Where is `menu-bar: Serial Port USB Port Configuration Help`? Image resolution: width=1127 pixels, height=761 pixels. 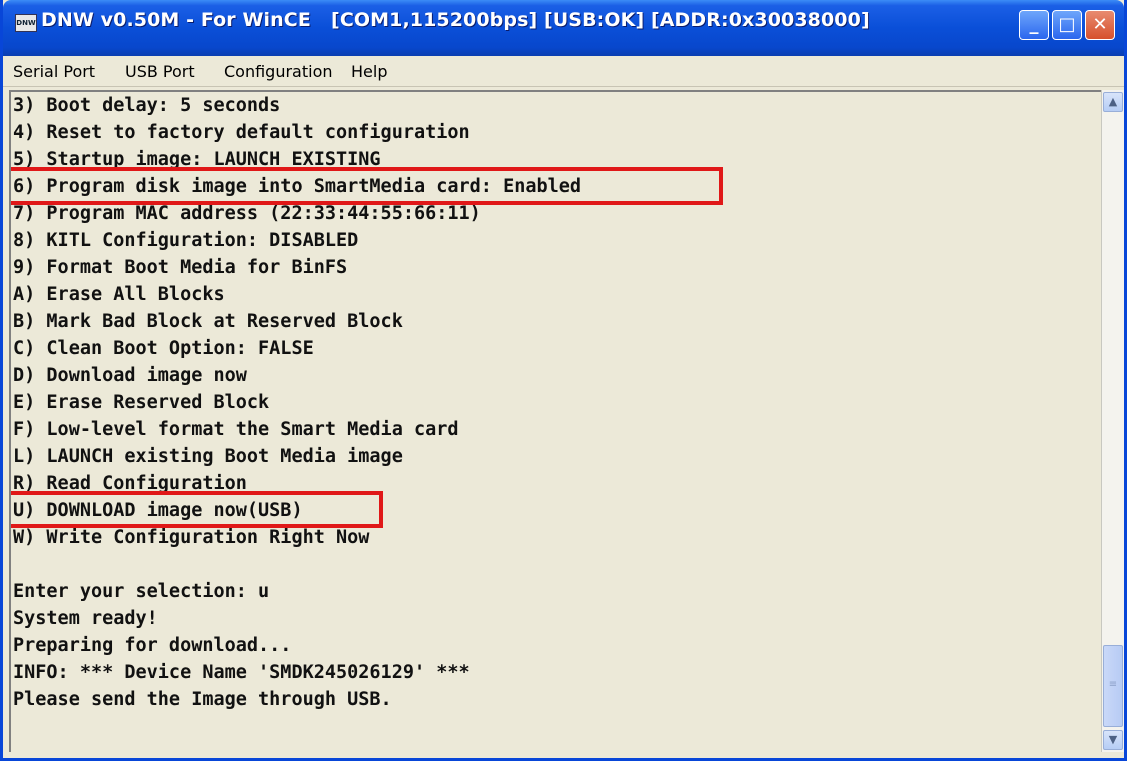
menu-bar: Serial Port USB Port Configuration Help is located at coordinates (563, 71).